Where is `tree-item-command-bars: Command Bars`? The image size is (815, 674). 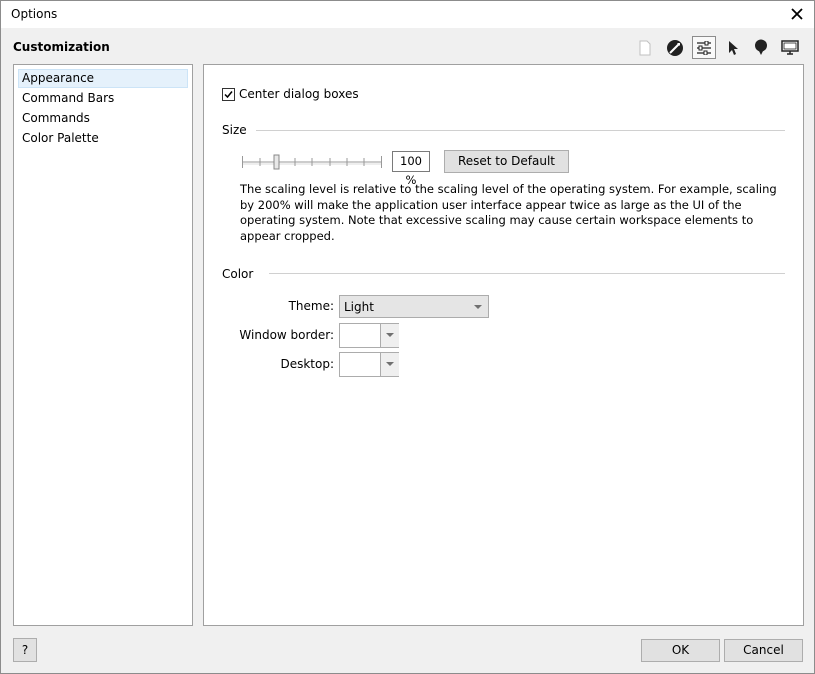 tree-item-command-bars: Command Bars is located at coordinates (103, 98).